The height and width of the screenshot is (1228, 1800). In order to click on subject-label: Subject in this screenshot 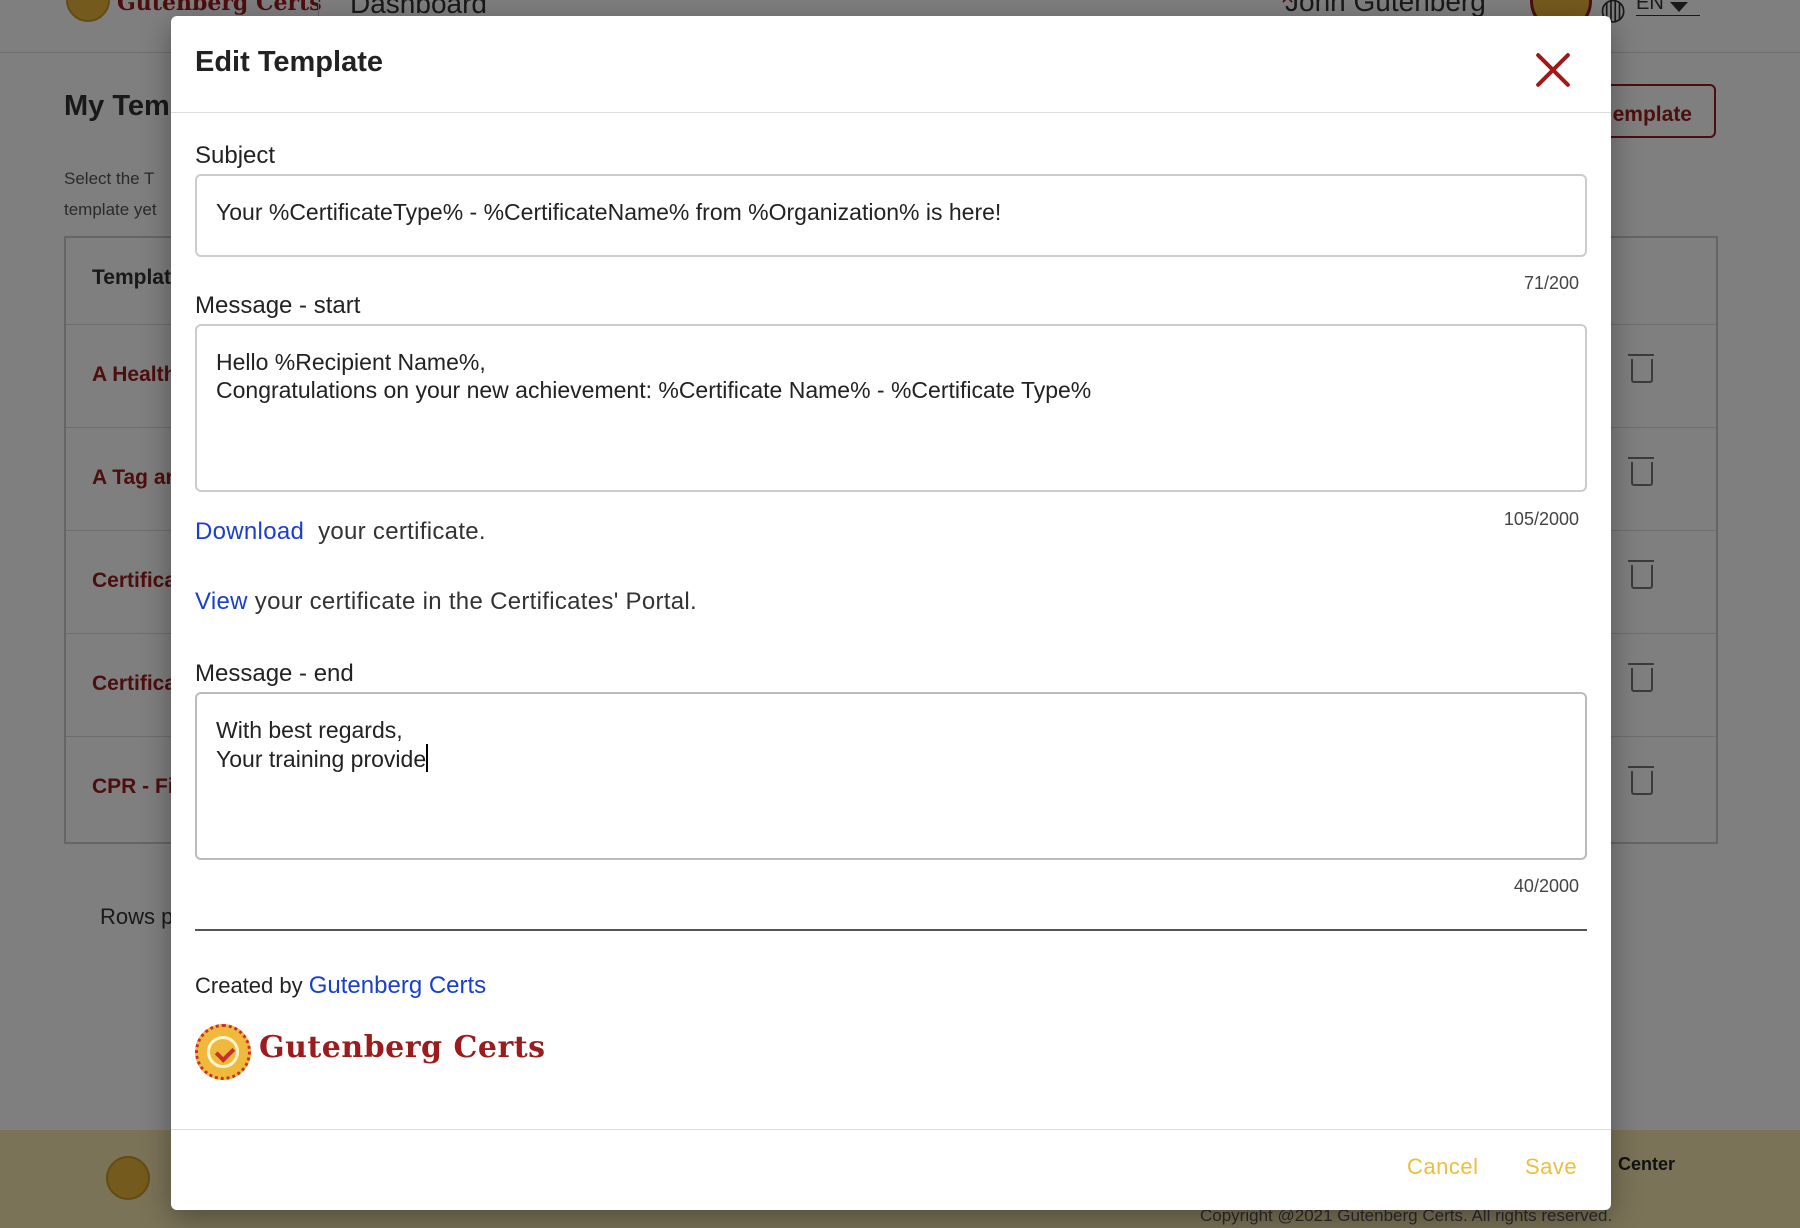, I will do `click(235, 155)`.